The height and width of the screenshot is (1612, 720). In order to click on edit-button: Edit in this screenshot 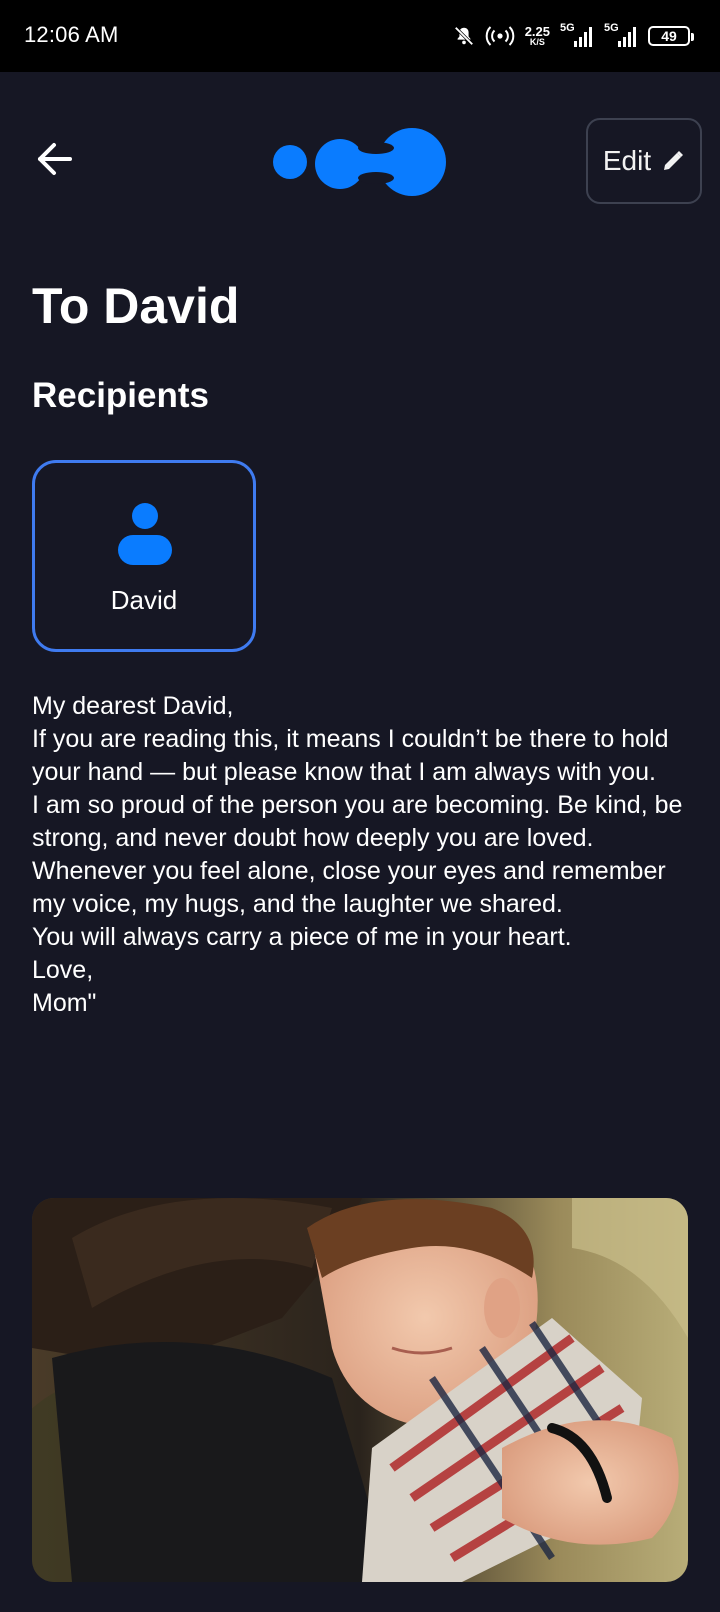, I will do `click(644, 161)`.